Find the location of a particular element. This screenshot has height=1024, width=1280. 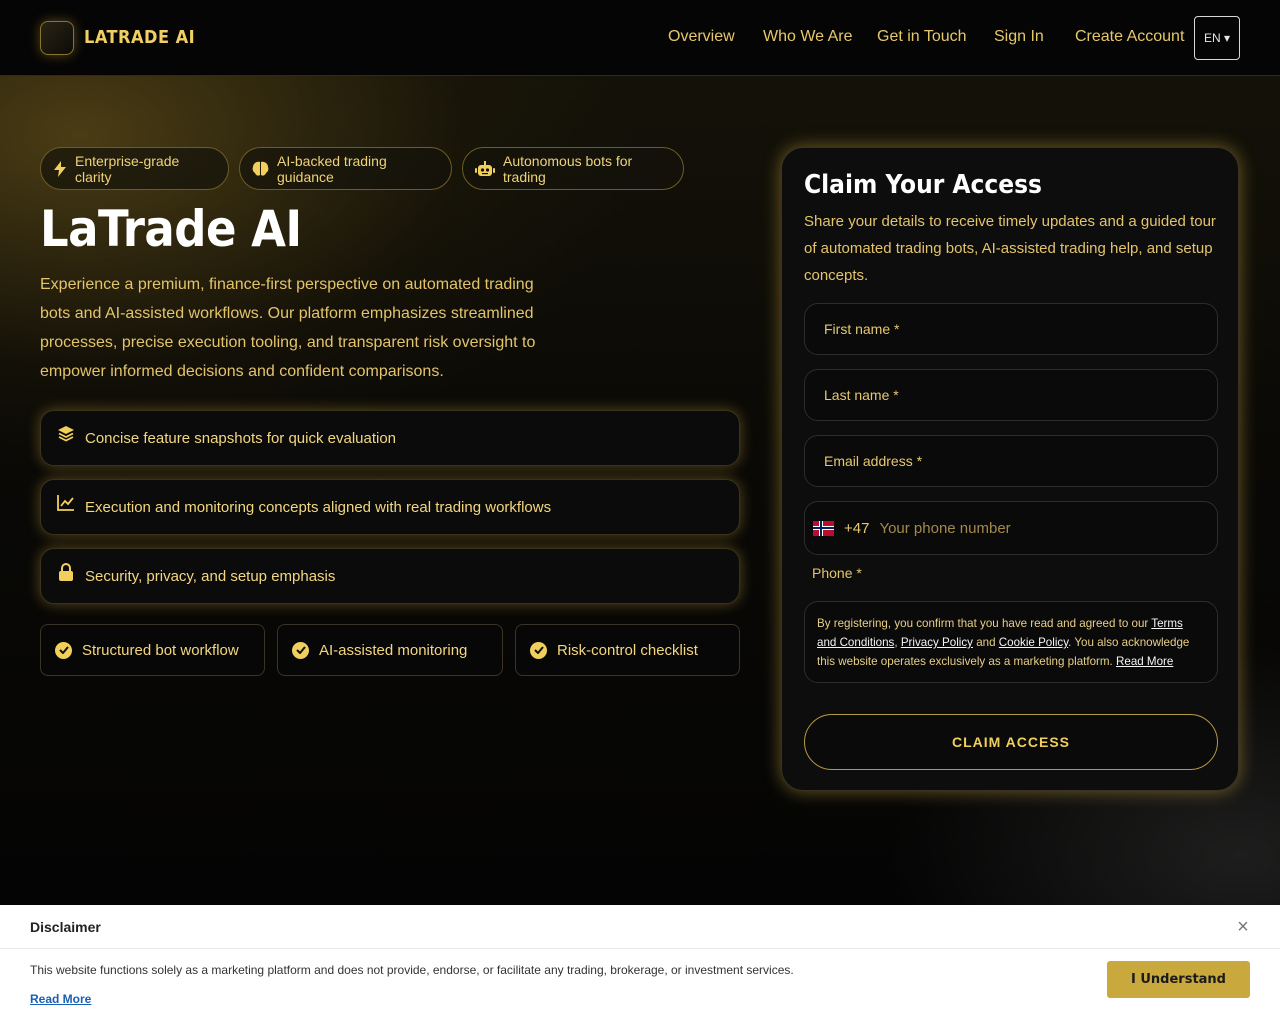

checklist-label: AI-assisted monitoring is located at coordinates (393, 650).